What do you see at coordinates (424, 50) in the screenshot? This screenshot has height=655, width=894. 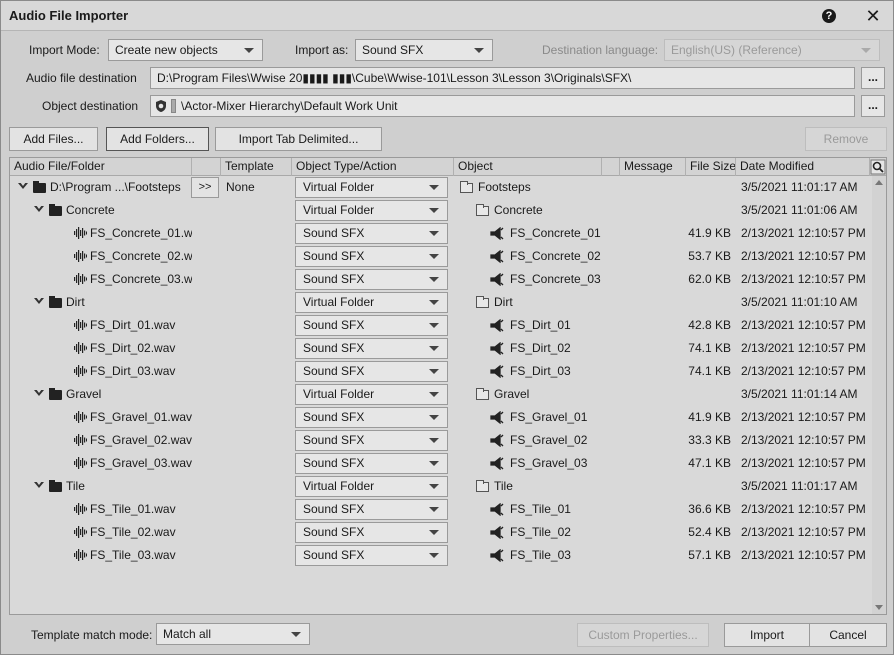 I see `import-as-select: Sound SFX` at bounding box center [424, 50].